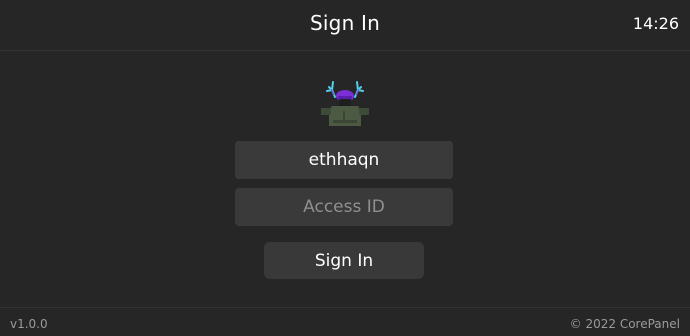 The image size is (690, 336). Describe the element at coordinates (344, 260) in the screenshot. I see `sign-in-button: Sign In` at that location.